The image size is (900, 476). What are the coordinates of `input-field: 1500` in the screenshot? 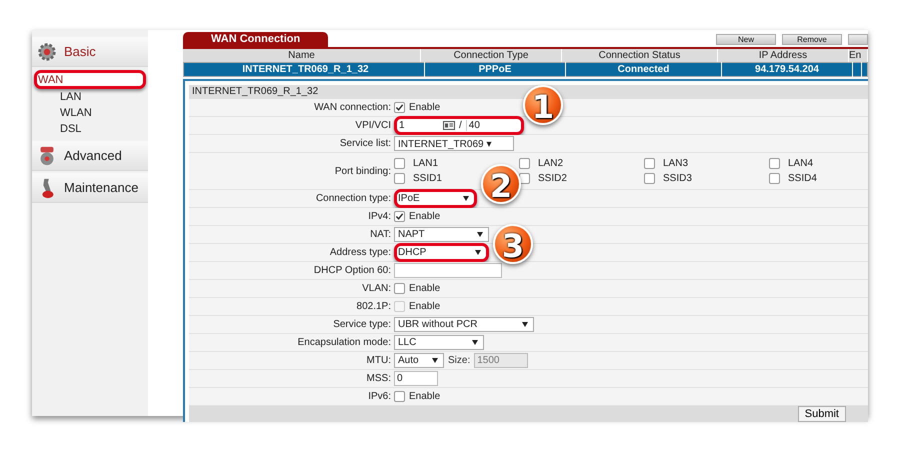 It's located at (501, 360).